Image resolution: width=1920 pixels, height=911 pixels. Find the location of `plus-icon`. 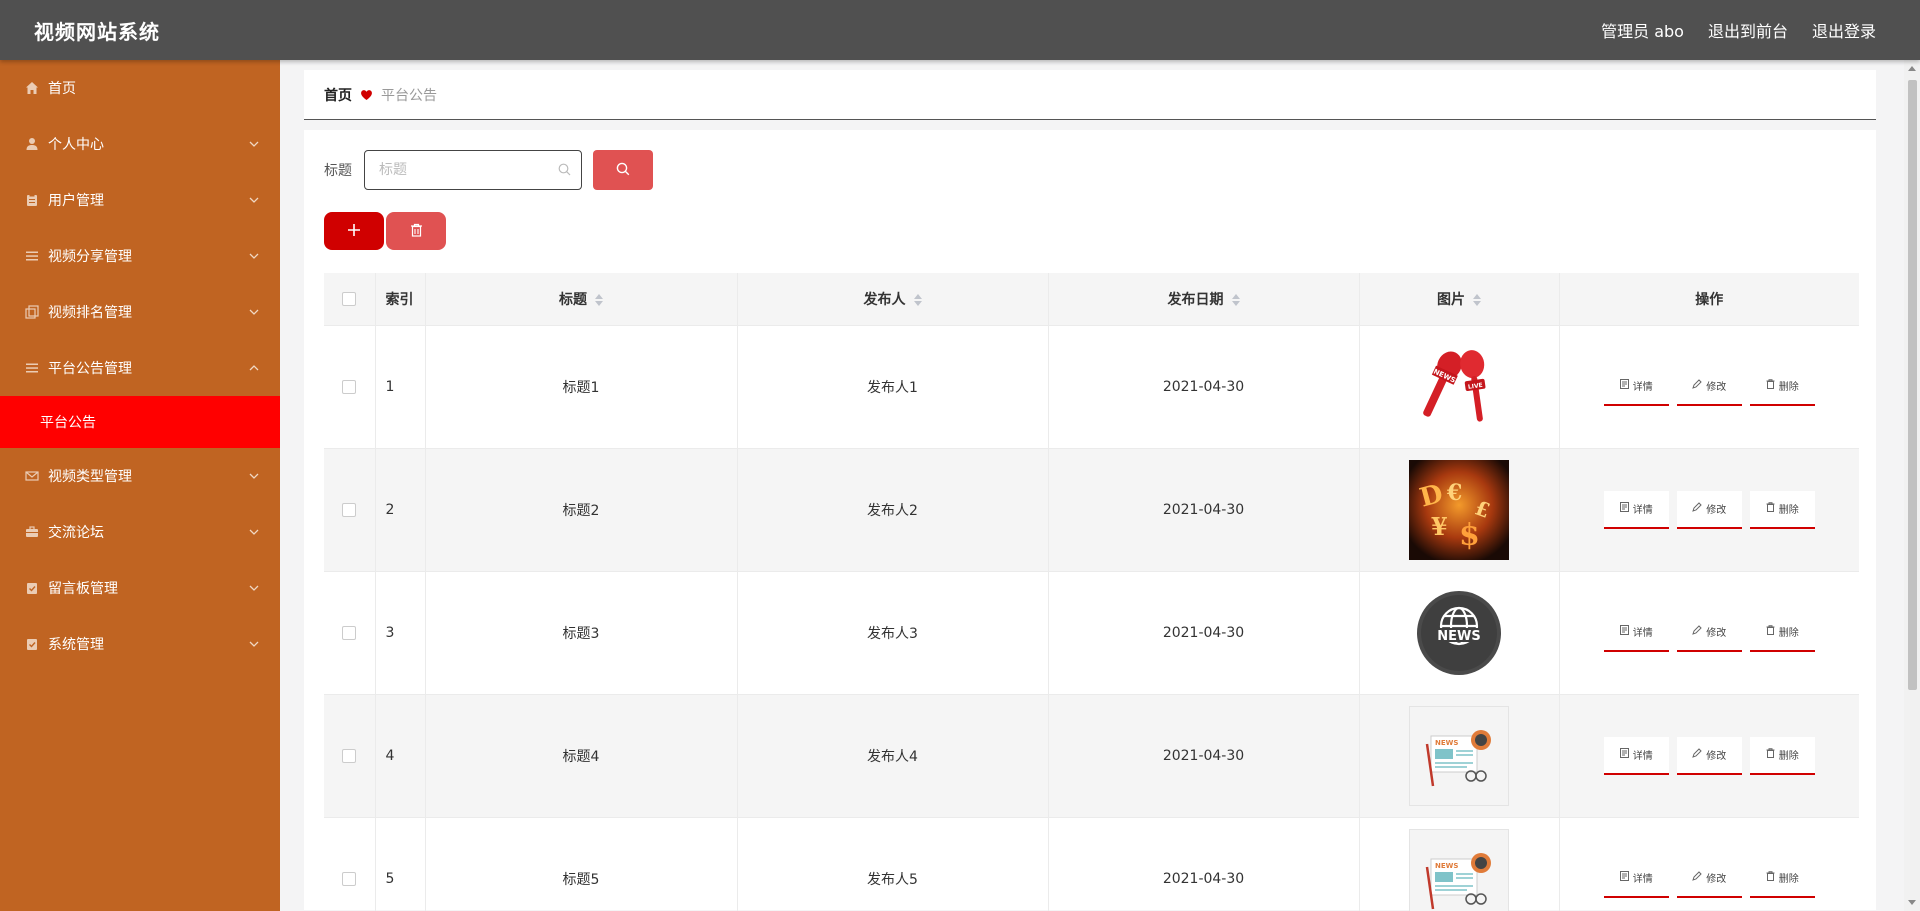

plus-icon is located at coordinates (354, 231).